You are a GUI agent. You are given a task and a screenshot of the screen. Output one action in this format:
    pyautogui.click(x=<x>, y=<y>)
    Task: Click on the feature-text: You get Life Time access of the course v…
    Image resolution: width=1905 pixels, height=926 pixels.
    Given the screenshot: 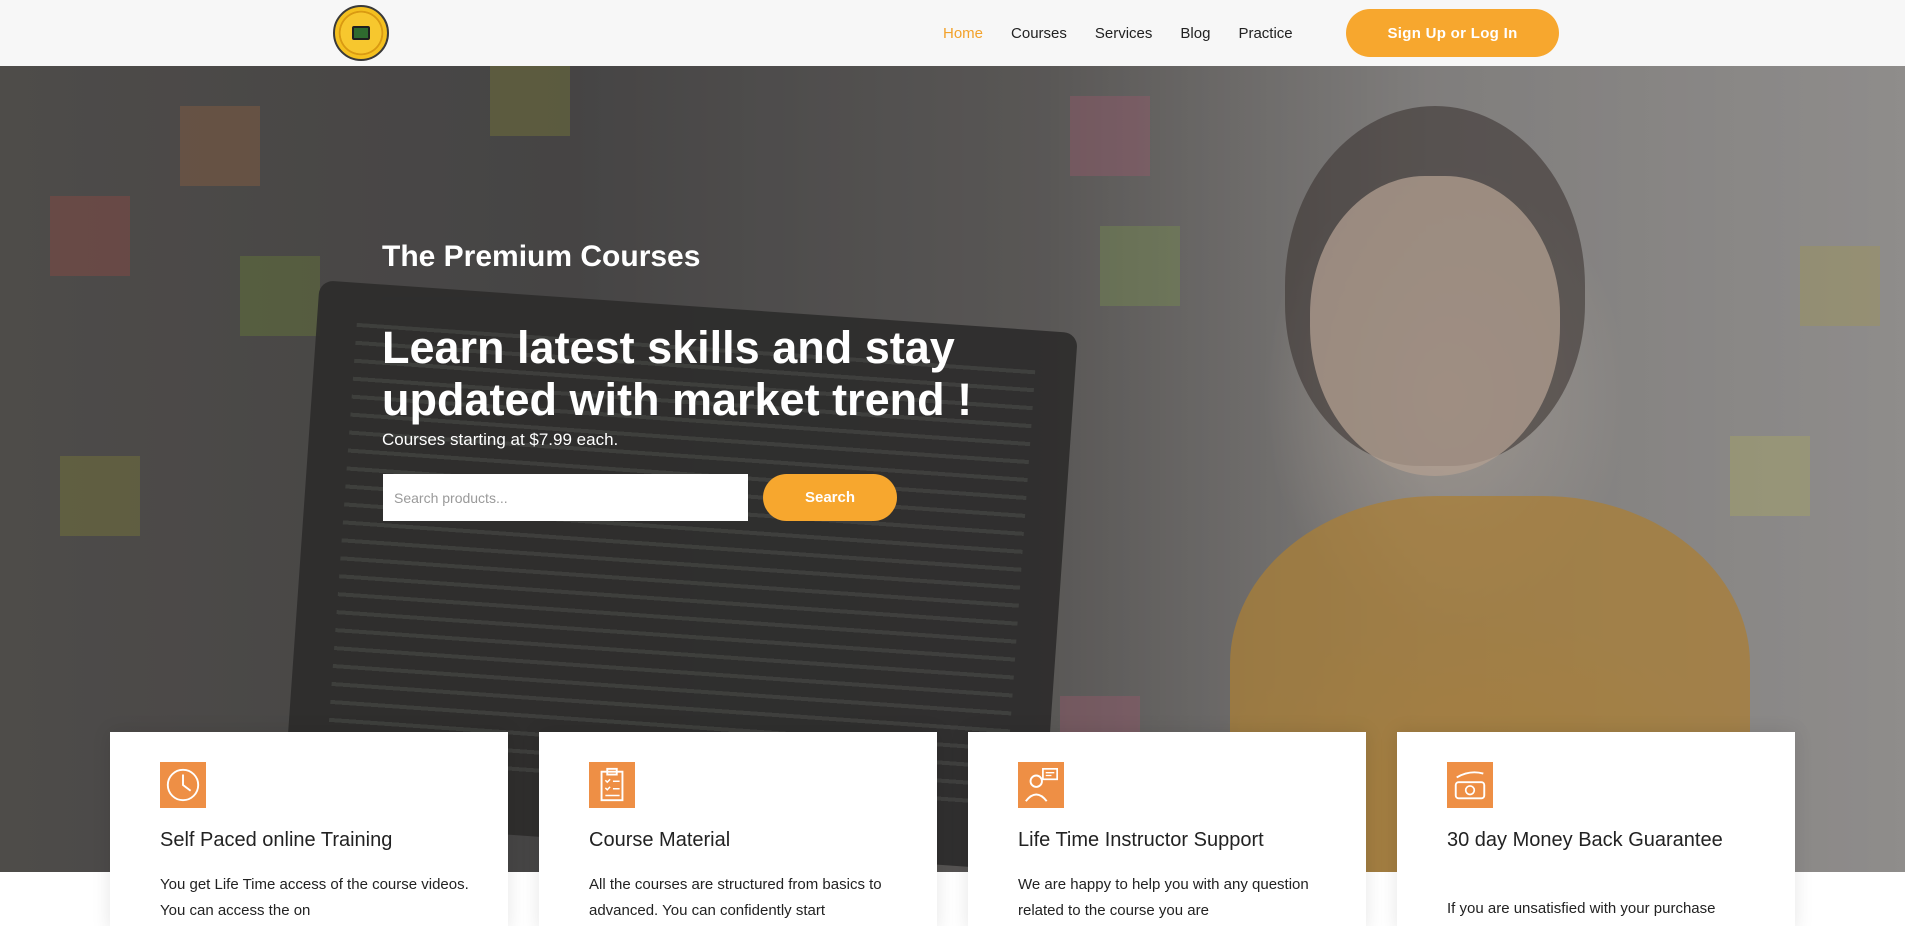 What is the action you would take?
    pyautogui.click(x=314, y=897)
    